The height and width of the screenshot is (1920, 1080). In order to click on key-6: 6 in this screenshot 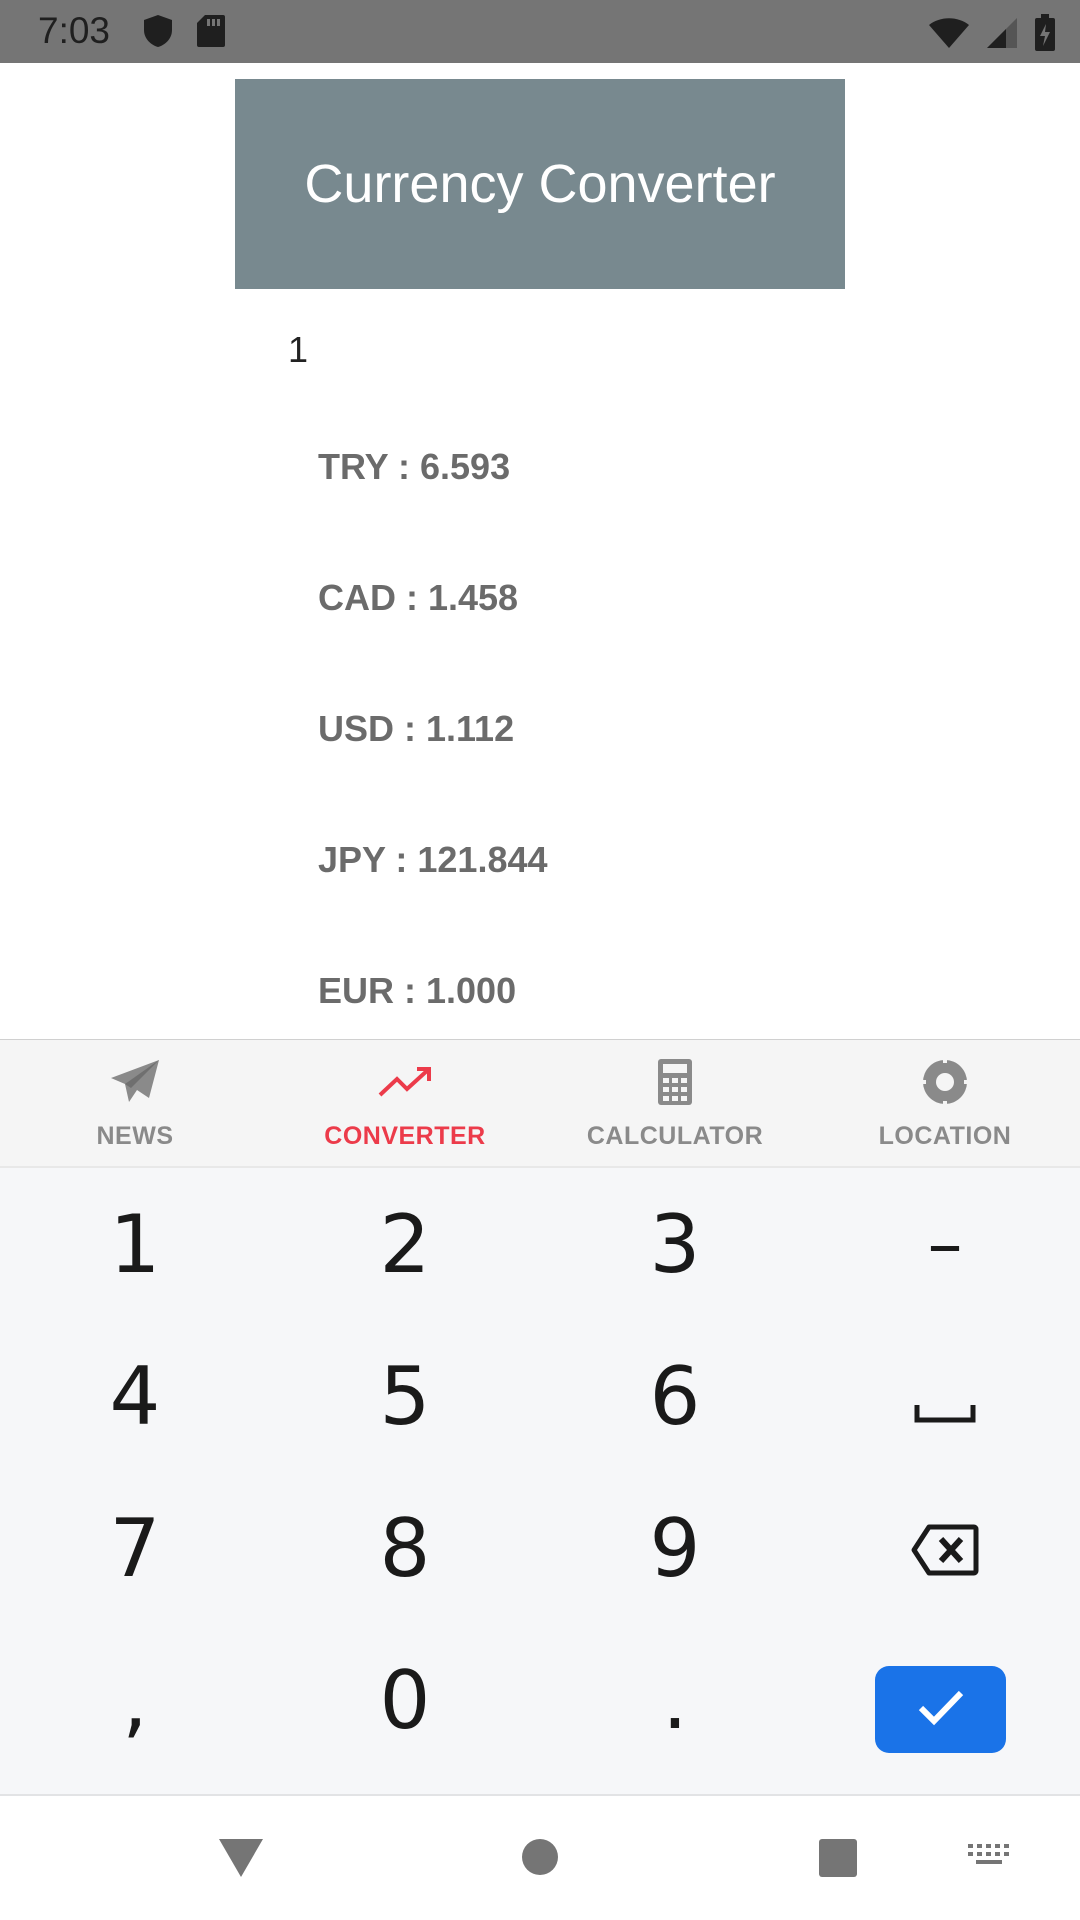, I will do `click(675, 1396)`.